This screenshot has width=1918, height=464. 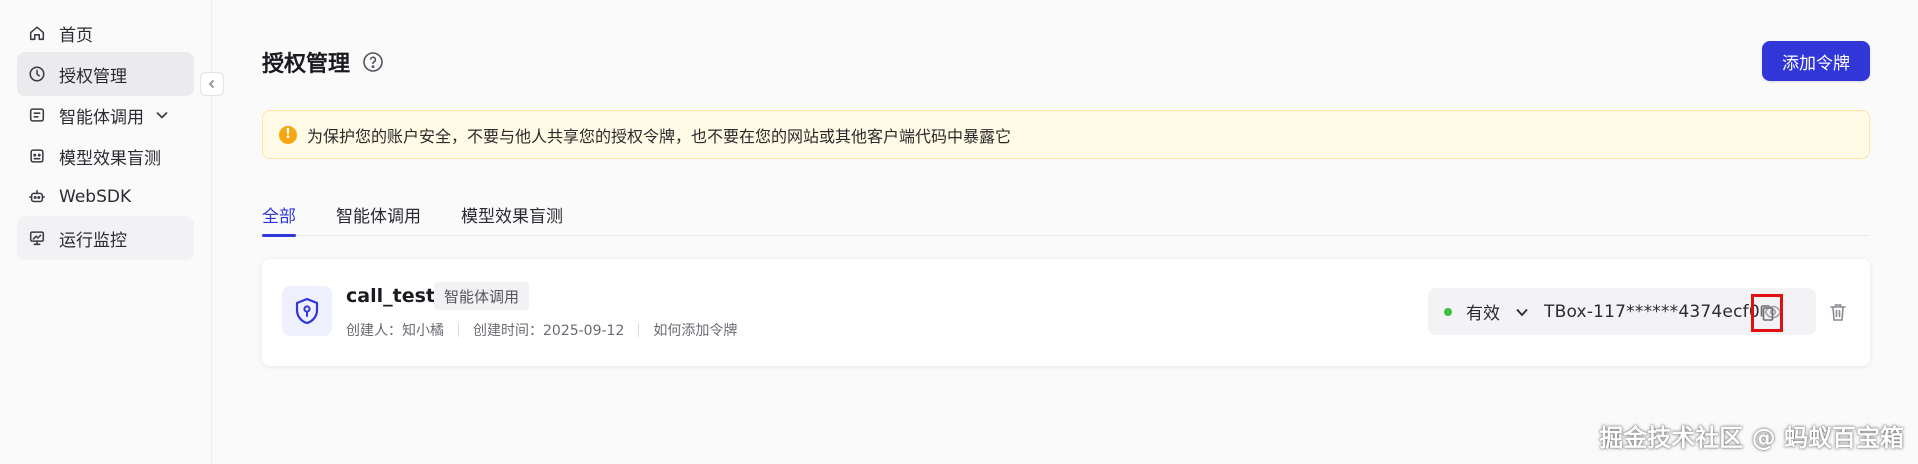 What do you see at coordinates (162, 115) in the screenshot?
I see `chevron-down-icon` at bounding box center [162, 115].